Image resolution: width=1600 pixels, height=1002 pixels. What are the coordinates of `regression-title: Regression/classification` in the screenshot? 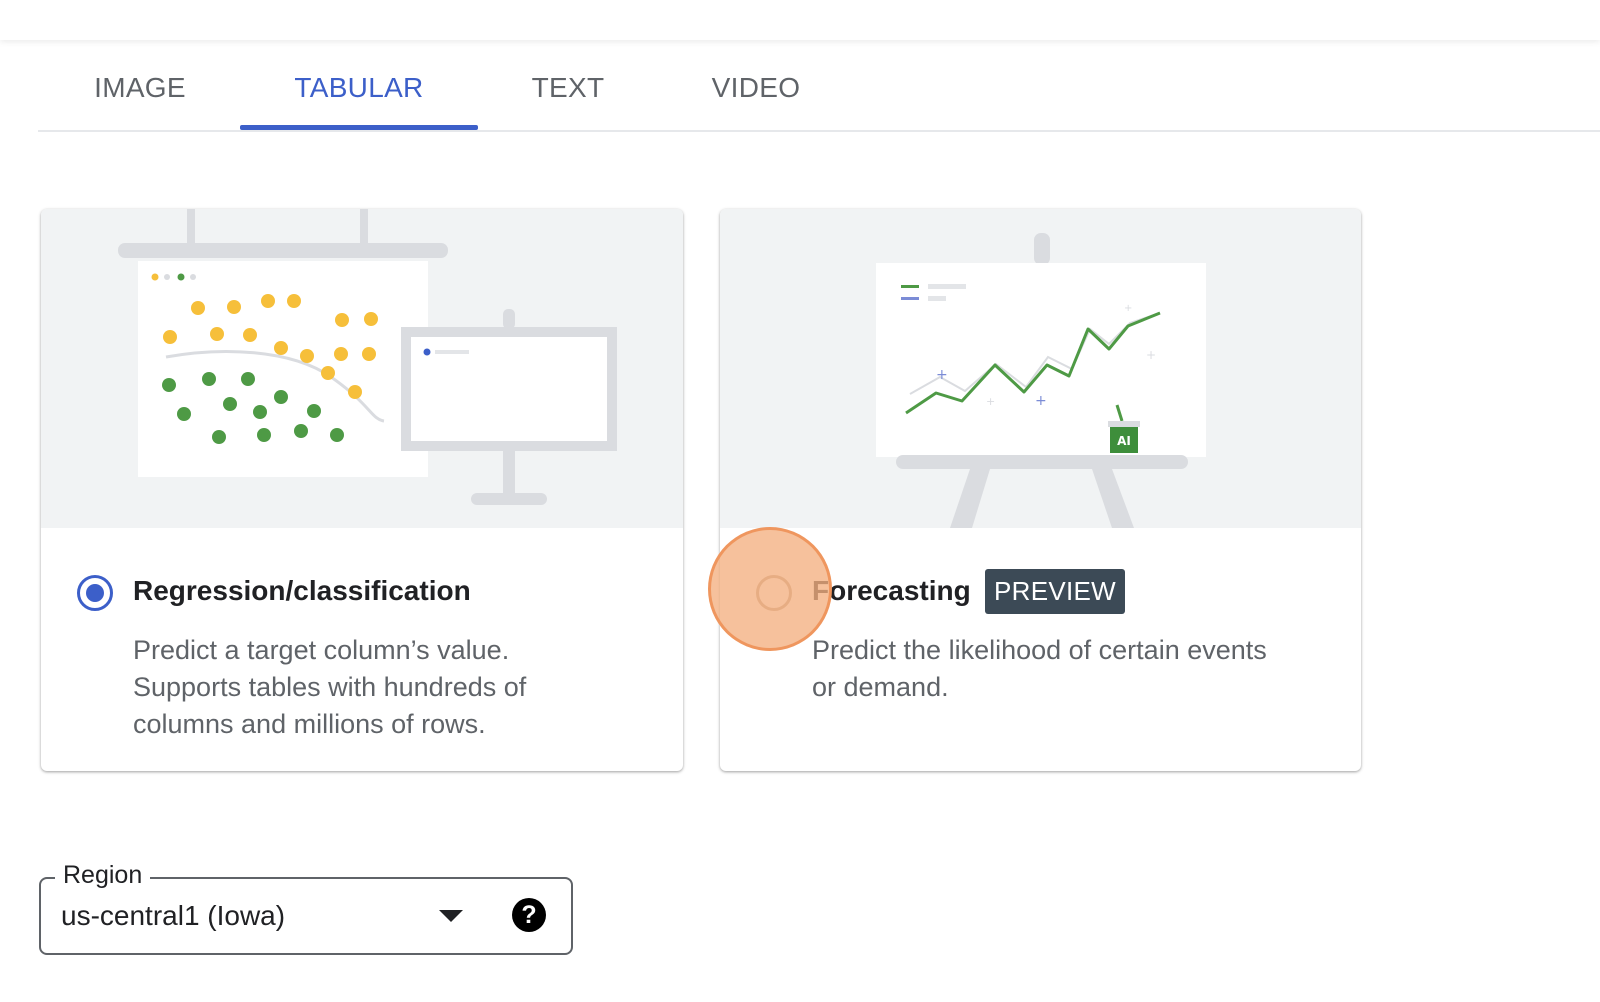 It's located at (302, 590).